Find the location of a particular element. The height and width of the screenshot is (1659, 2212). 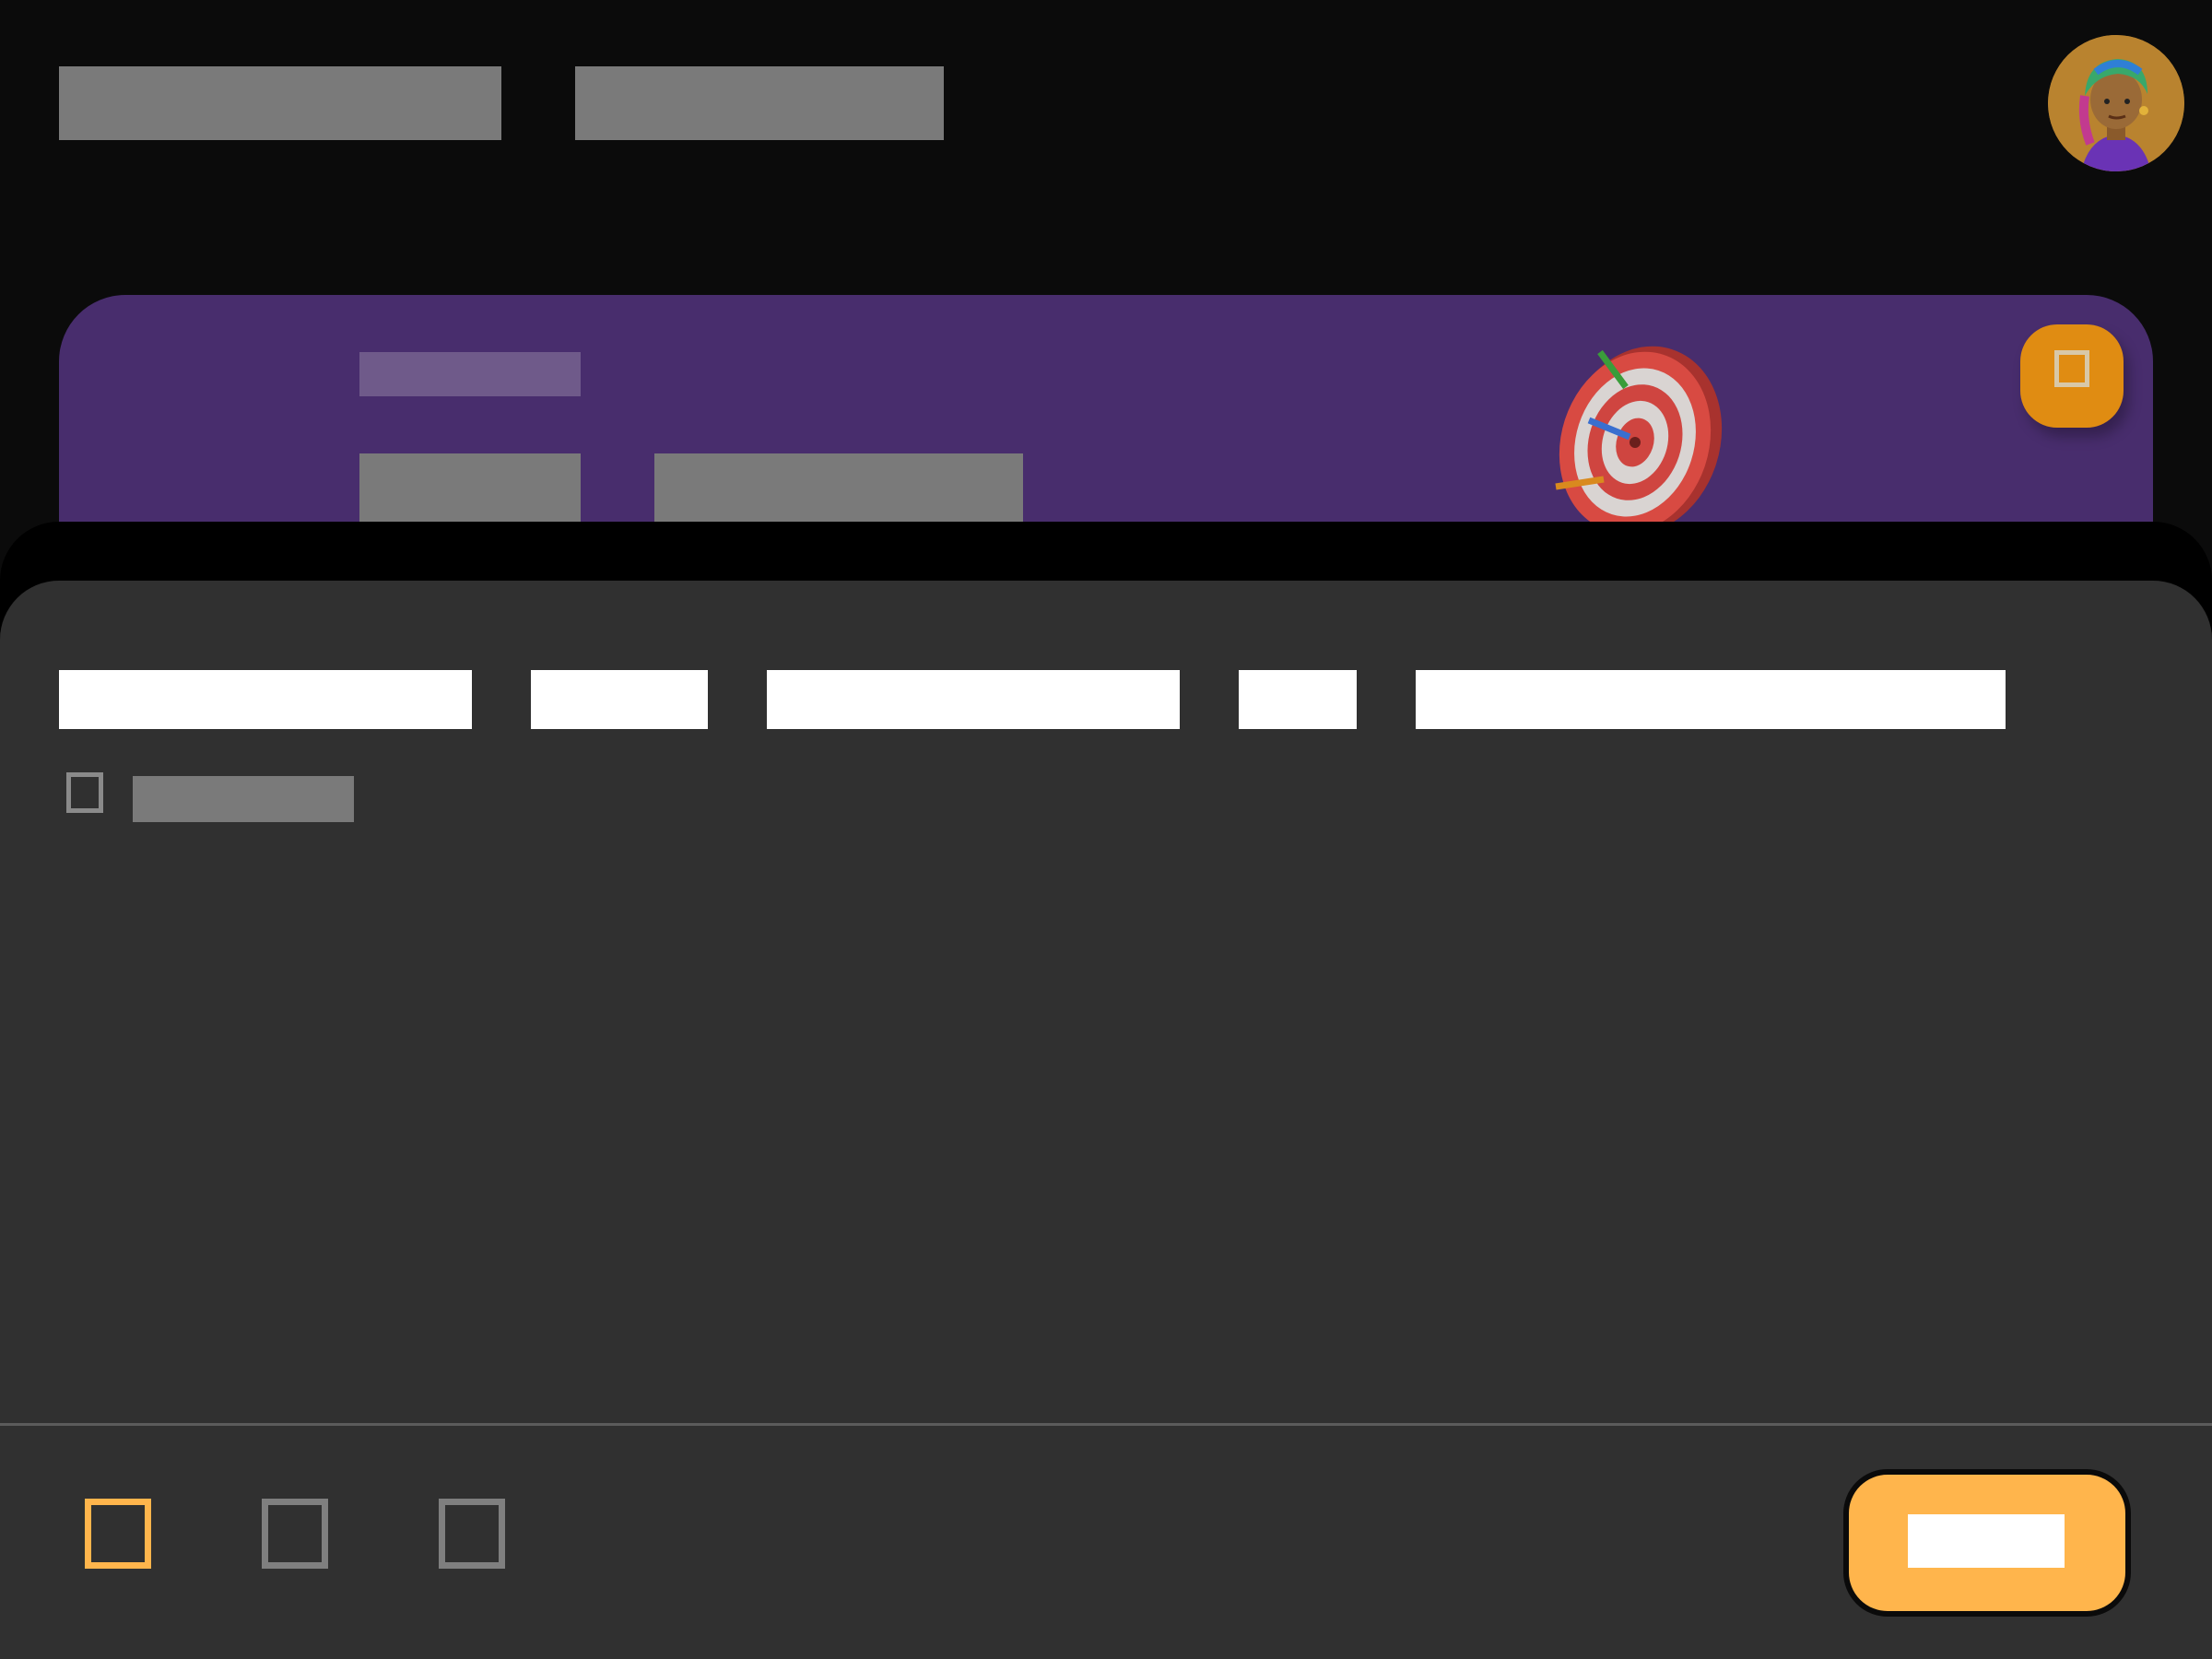

filter-checkbox-label is located at coordinates (243, 799).